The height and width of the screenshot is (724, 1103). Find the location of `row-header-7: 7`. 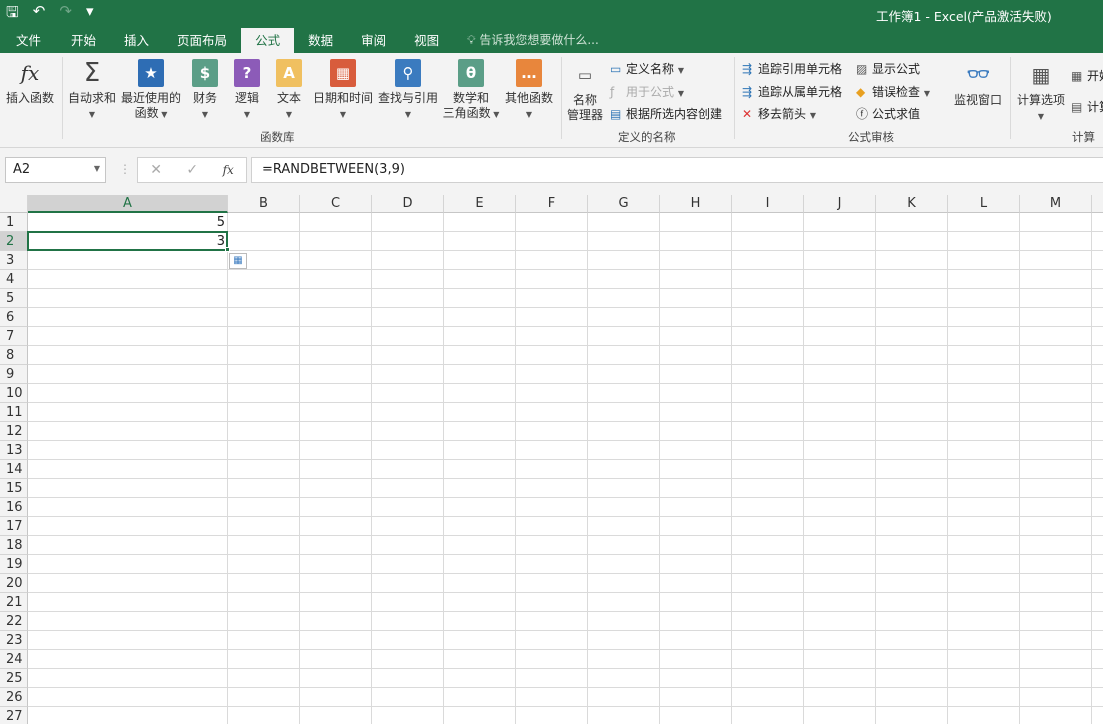

row-header-7: 7 is located at coordinates (14, 336).